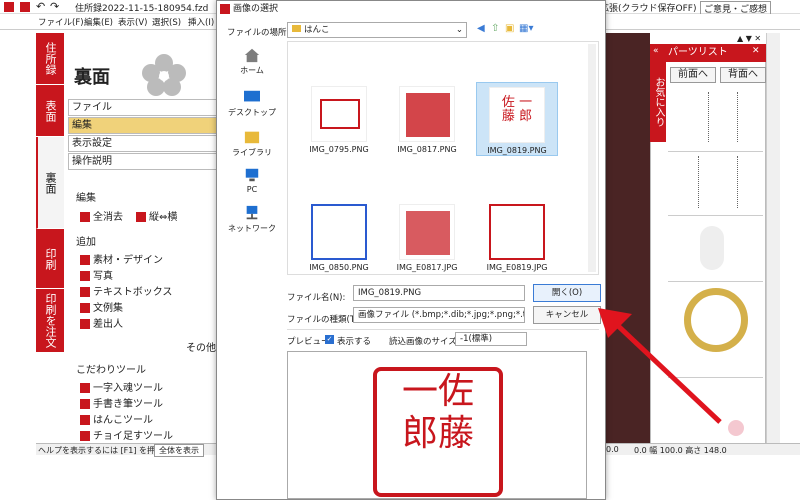 The width and height of the screenshot is (800, 500). Describe the element at coordinates (101, 215) in the screenshot. I see `clear-all-button: 全消去` at that location.